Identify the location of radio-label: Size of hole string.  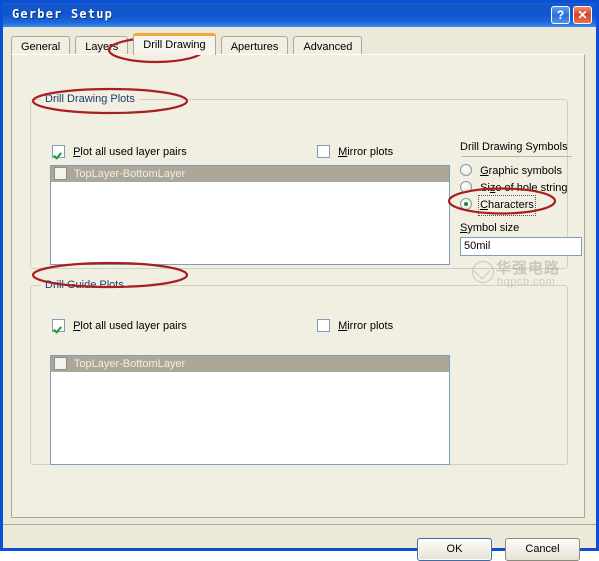
(524, 188).